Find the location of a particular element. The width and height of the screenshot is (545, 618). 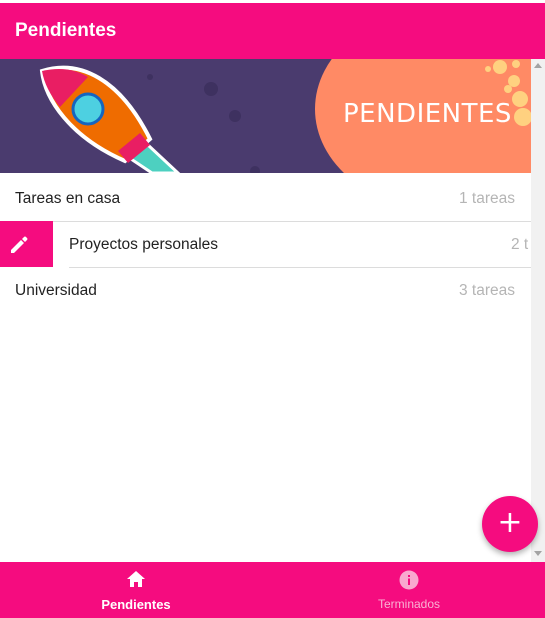

home-icon is located at coordinates (136, 581).